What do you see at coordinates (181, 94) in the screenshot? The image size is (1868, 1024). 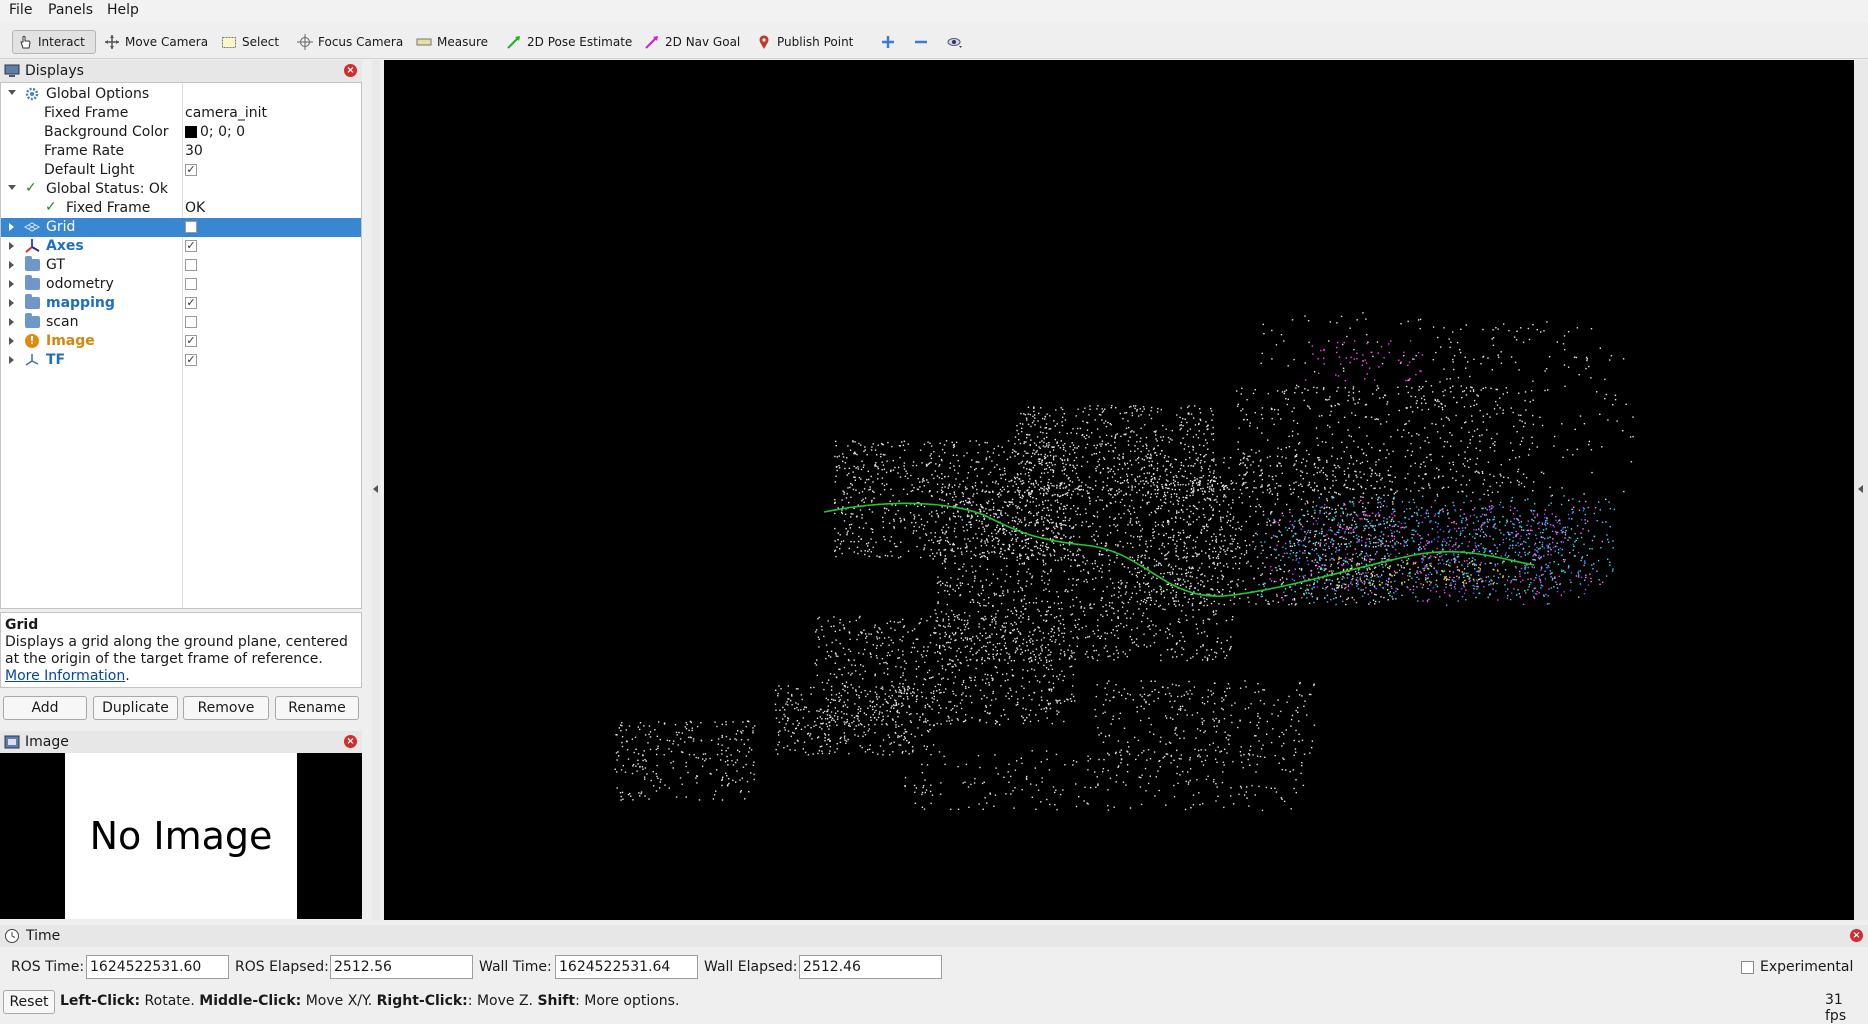 I see `tree-row-global-options: Global Options` at bounding box center [181, 94].